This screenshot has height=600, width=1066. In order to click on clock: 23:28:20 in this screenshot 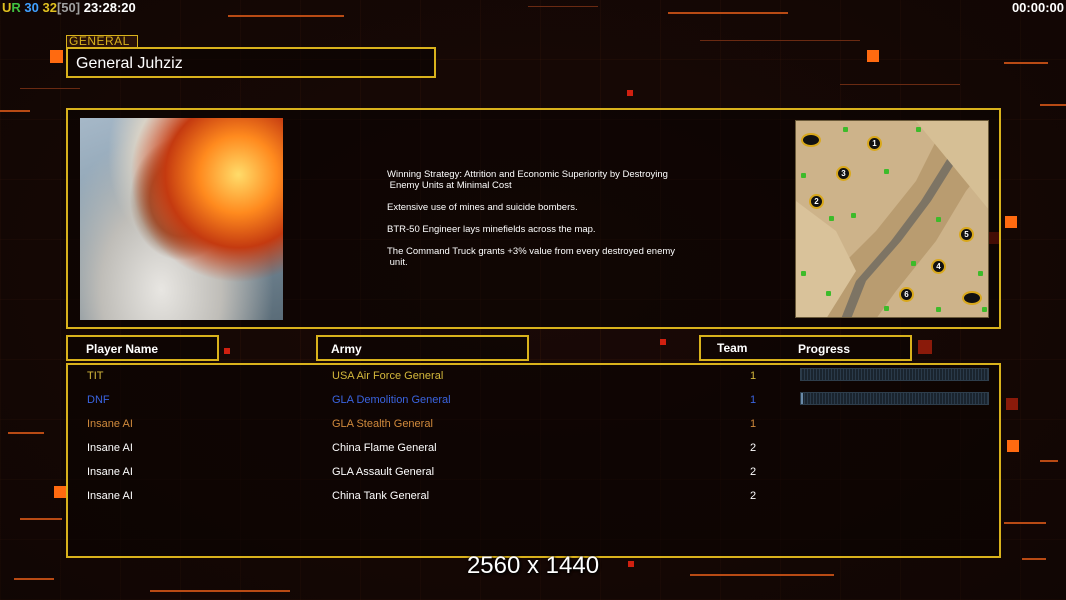, I will do `click(109, 7)`.